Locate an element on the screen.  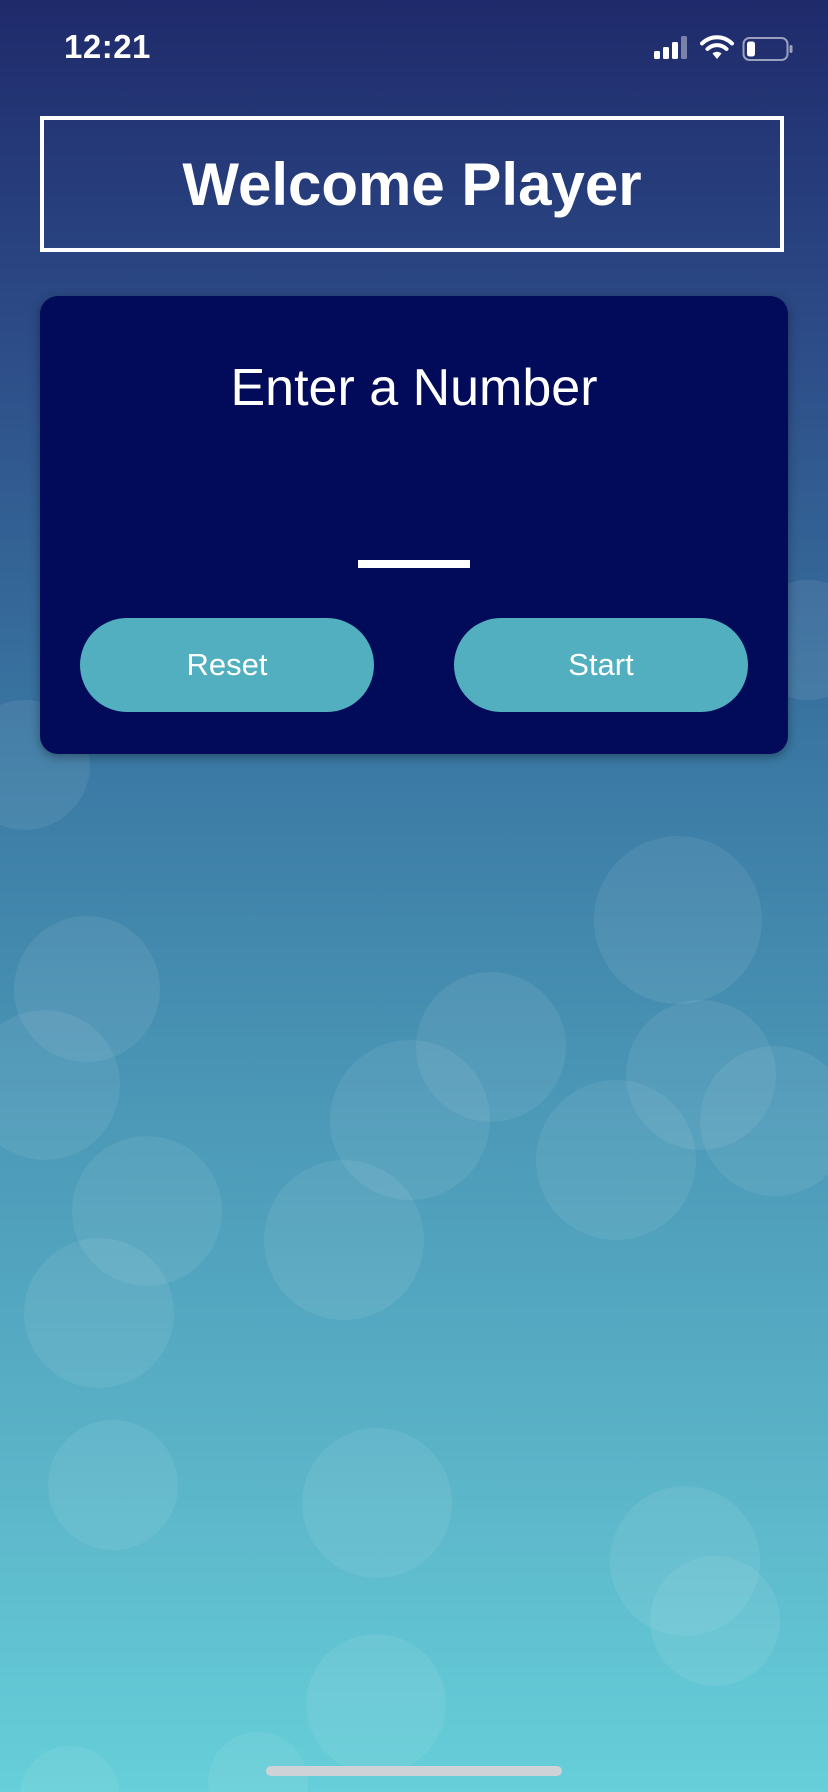
status-time: 12:21 is located at coordinates (107, 46).